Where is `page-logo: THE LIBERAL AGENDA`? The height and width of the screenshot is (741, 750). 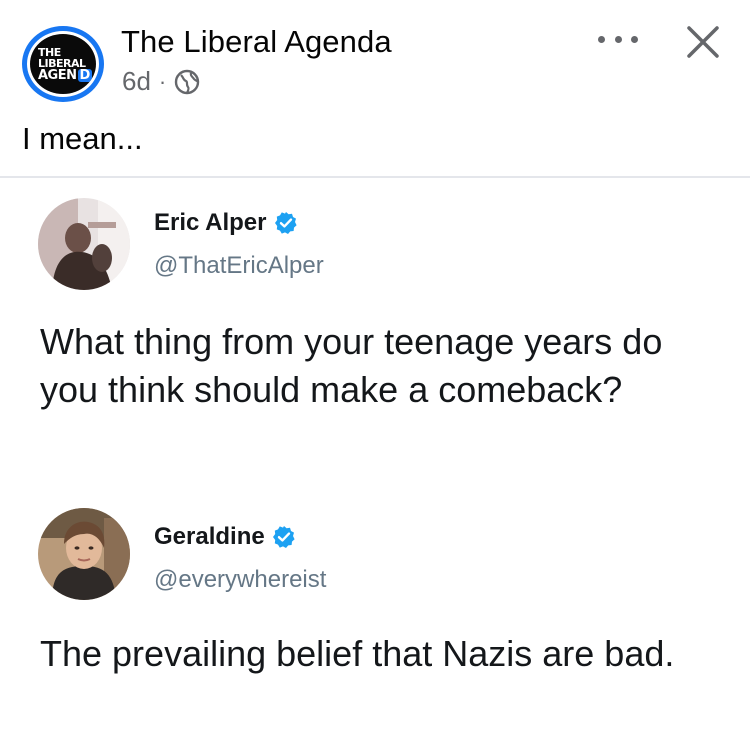 page-logo: THE LIBERAL AGENDA is located at coordinates (63, 64).